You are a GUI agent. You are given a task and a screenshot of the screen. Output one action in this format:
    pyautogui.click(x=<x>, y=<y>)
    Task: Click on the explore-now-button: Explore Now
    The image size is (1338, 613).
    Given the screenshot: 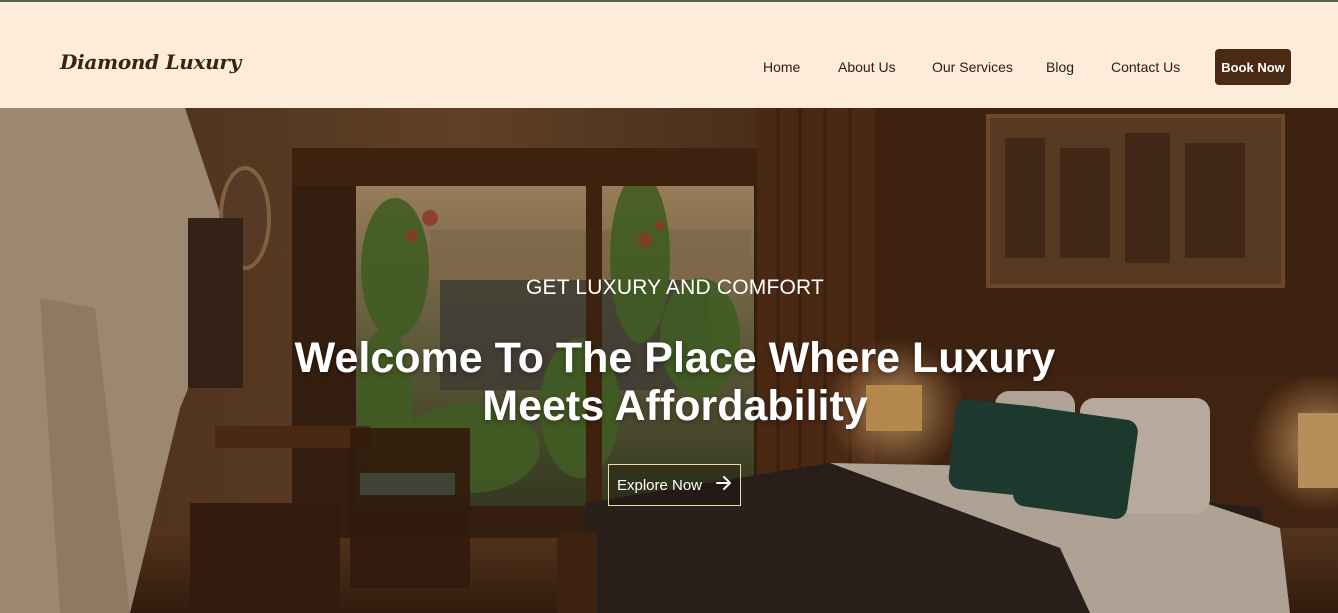 What is the action you would take?
    pyautogui.click(x=674, y=485)
    